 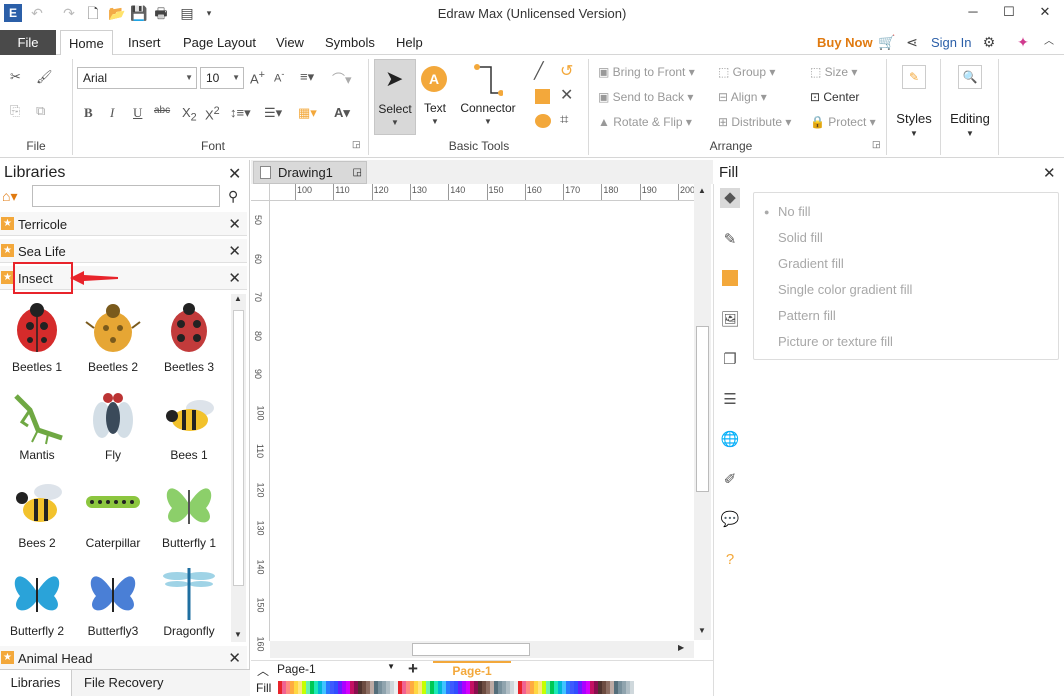 I want to click on line-style-icon: ⌒▾, so click(x=342, y=78).